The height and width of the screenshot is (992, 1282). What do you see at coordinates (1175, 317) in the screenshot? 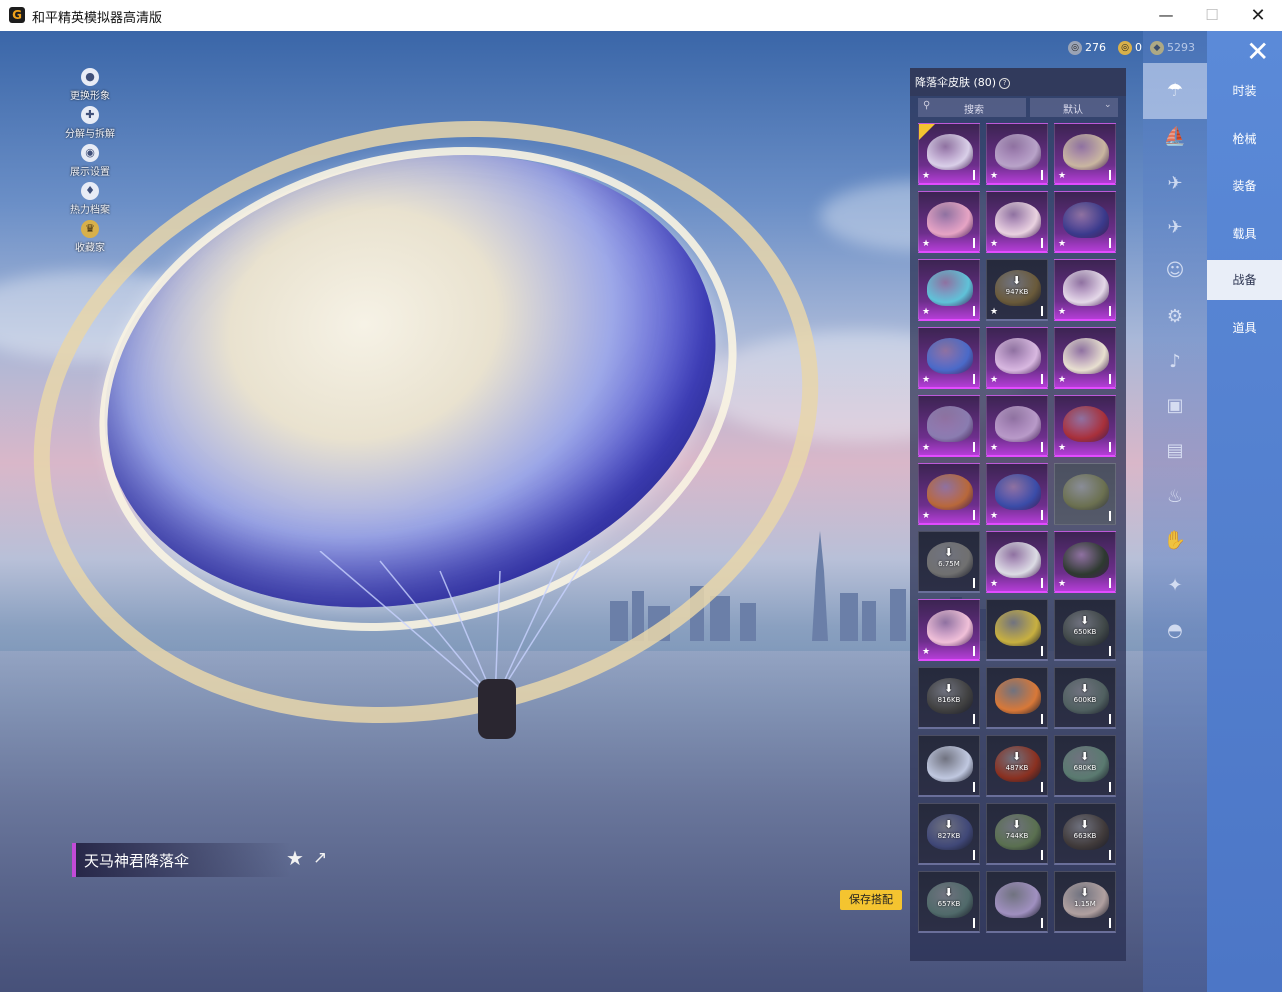
I see `robot-icon: ⚙` at bounding box center [1175, 317].